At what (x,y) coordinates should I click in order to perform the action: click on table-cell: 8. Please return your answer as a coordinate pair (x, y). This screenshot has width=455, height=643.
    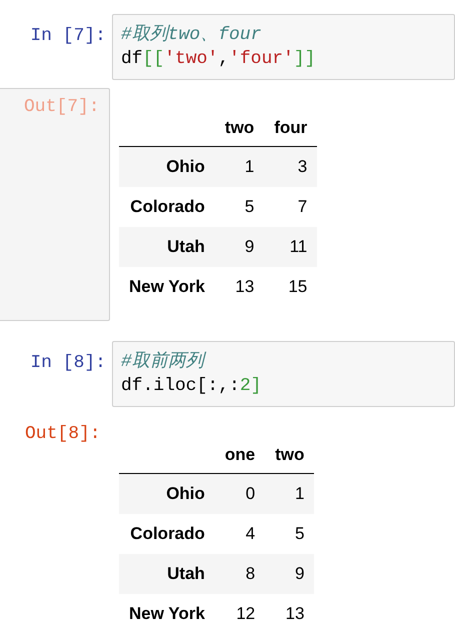
    Looking at the image, I should click on (240, 574).